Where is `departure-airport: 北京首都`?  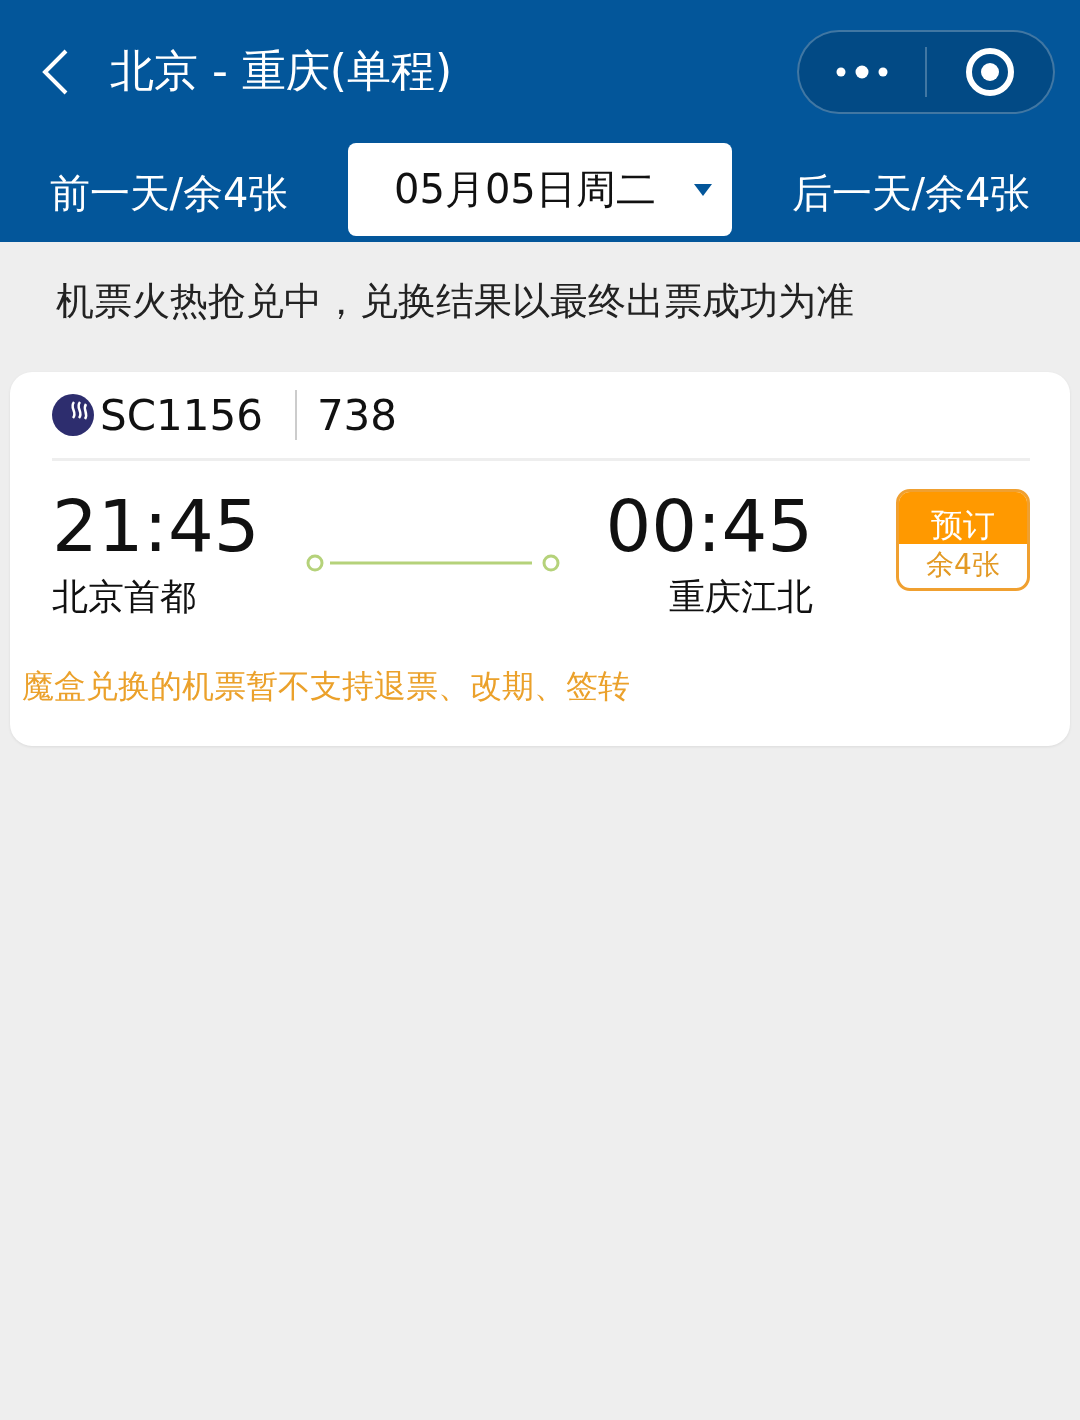 departure-airport: 北京首都 is located at coordinates (124, 597).